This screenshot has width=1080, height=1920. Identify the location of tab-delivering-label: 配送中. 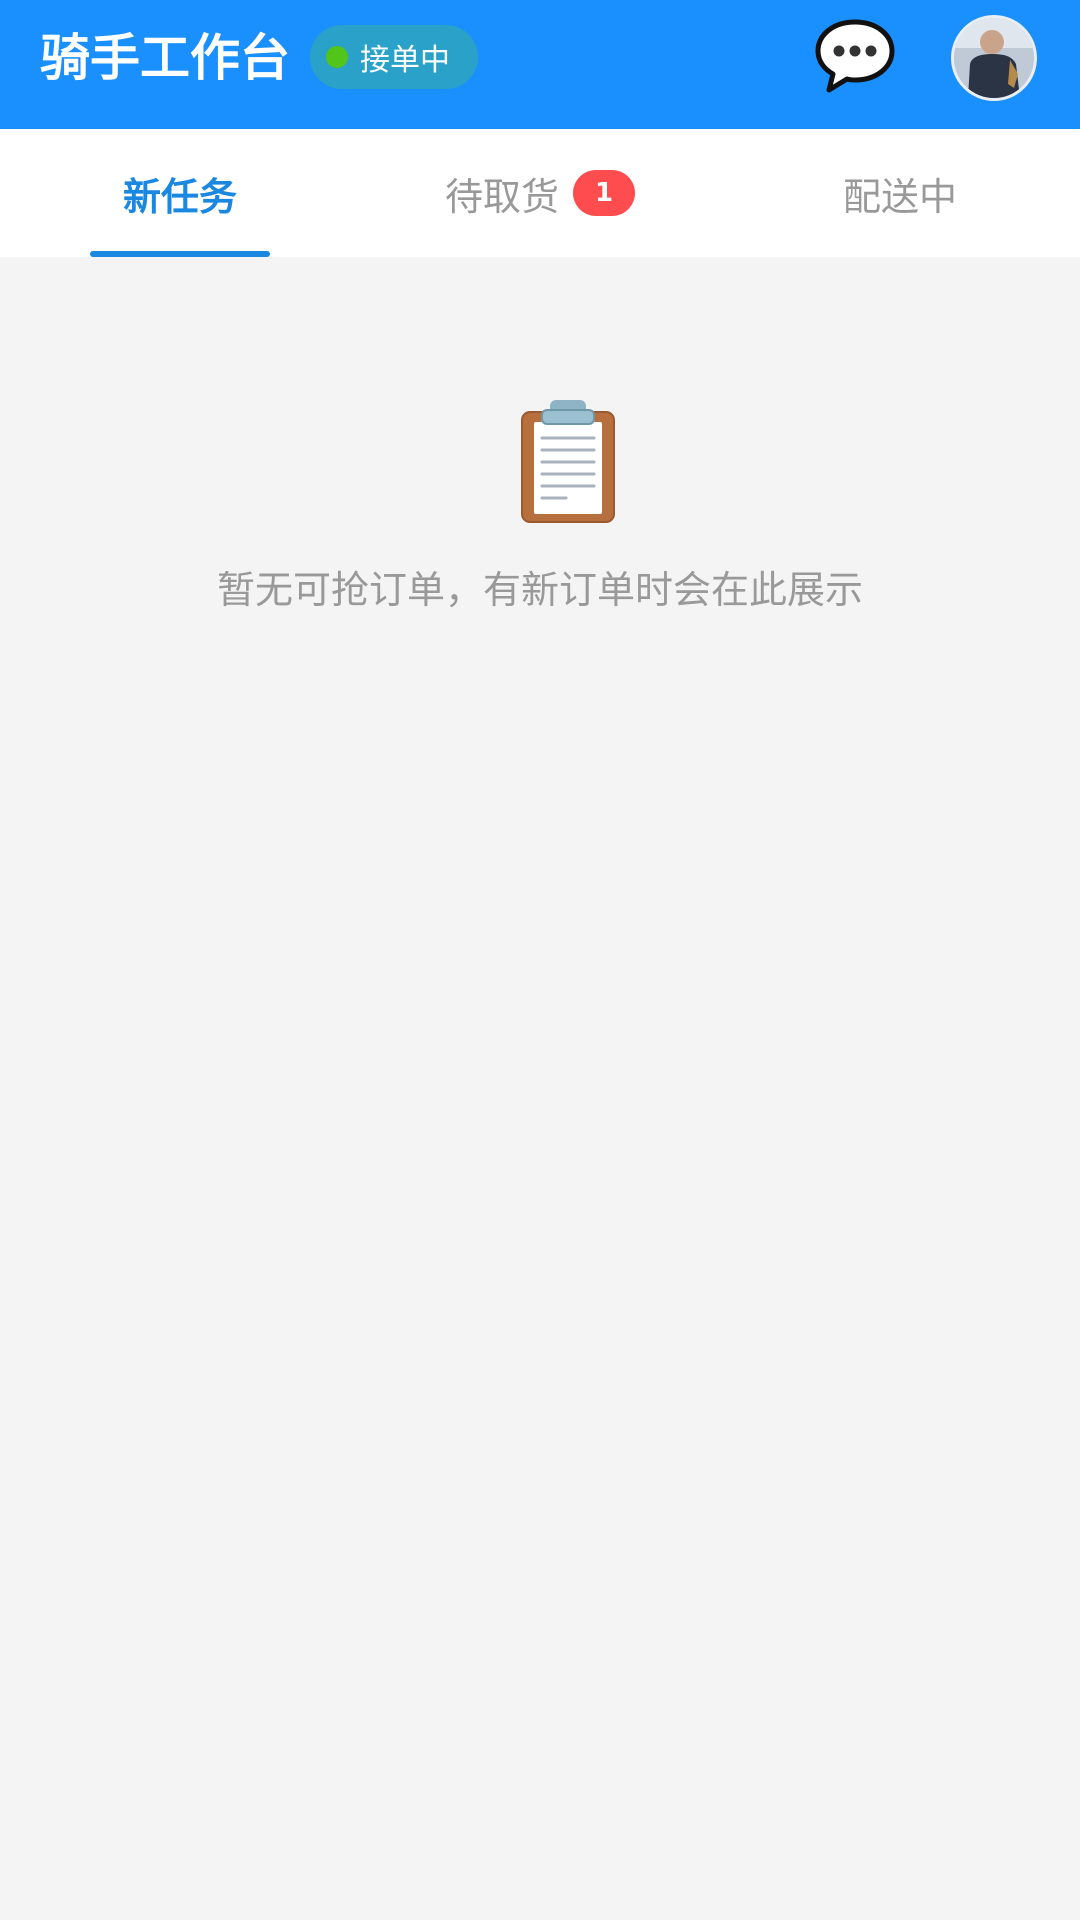
(899, 196).